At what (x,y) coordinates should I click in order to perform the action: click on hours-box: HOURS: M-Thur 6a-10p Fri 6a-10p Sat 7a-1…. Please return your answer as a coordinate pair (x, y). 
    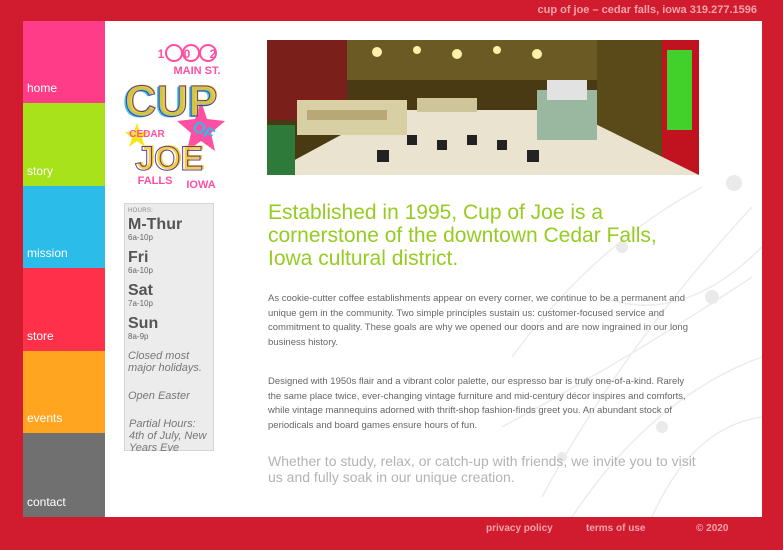
    Looking at the image, I should click on (169, 328).